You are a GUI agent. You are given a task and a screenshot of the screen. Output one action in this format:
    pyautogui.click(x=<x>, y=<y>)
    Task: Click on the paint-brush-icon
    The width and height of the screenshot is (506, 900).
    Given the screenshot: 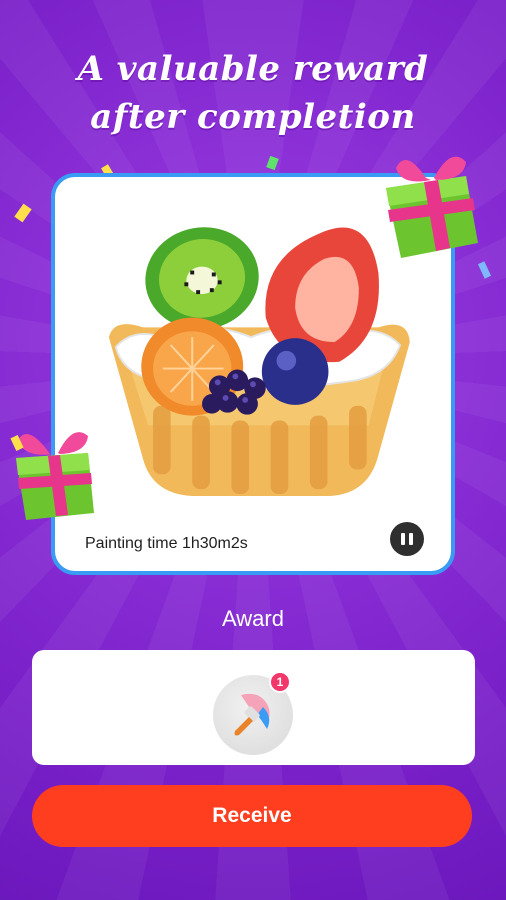 What is the action you would take?
    pyautogui.click(x=252, y=714)
    